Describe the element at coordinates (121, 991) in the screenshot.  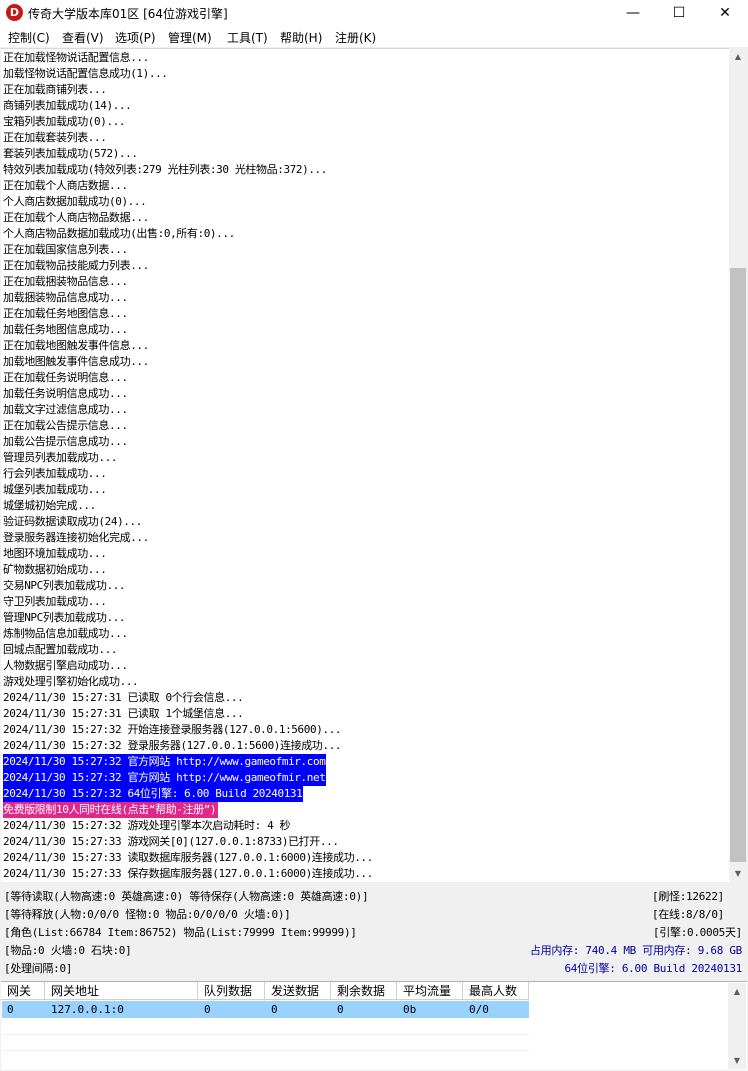
I see `col-header-gateway-address: 网关地址` at that location.